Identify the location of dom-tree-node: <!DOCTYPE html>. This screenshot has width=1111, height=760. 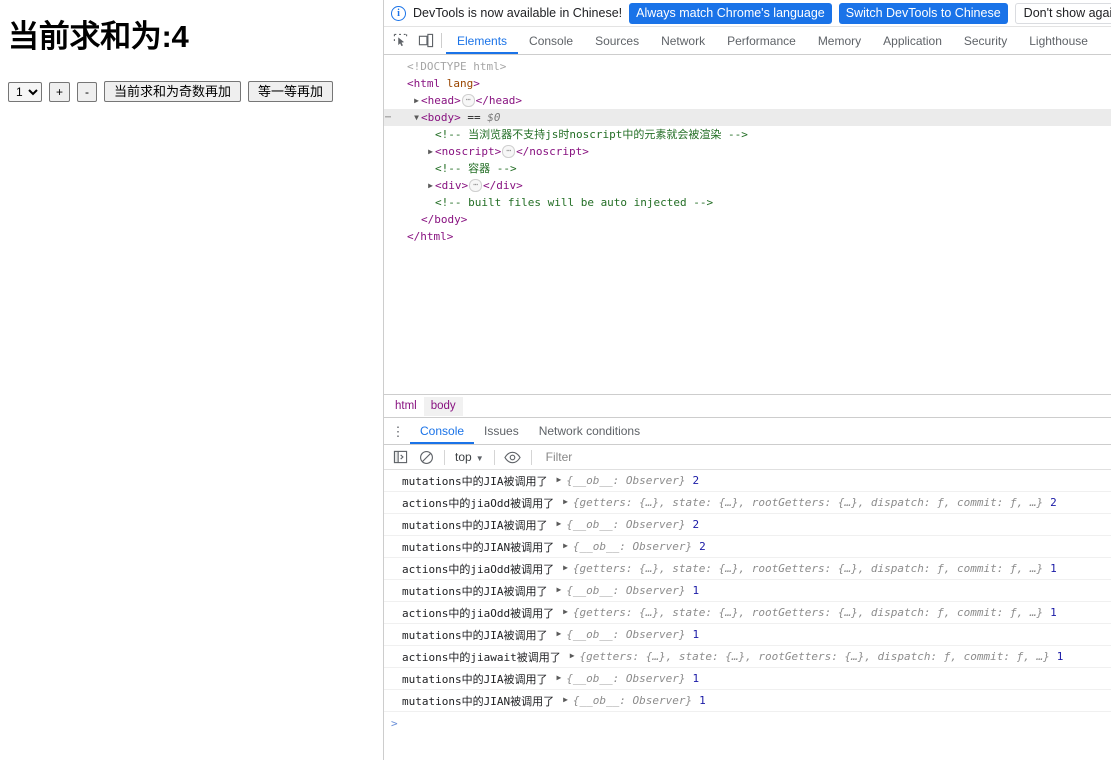
(747, 66).